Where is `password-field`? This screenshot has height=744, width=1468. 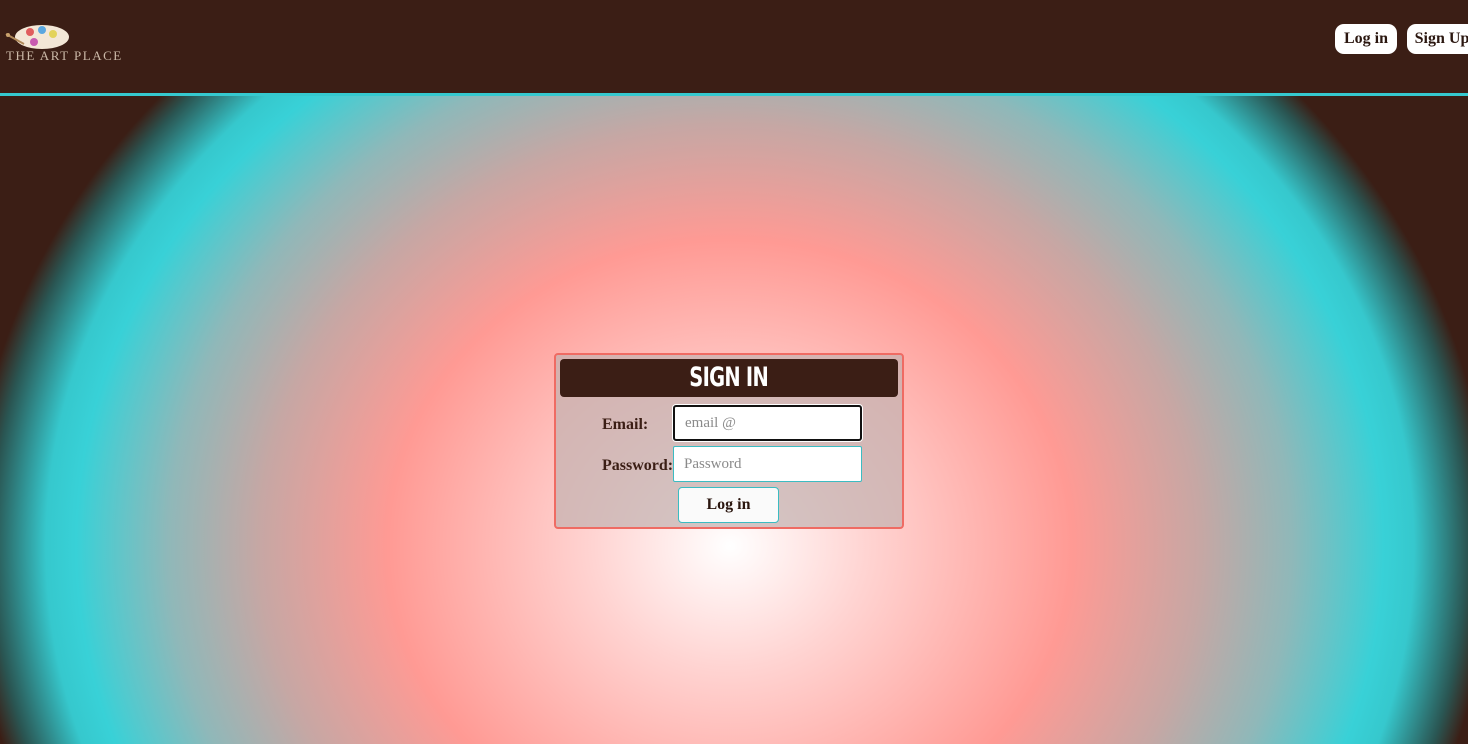 password-field is located at coordinates (767, 464).